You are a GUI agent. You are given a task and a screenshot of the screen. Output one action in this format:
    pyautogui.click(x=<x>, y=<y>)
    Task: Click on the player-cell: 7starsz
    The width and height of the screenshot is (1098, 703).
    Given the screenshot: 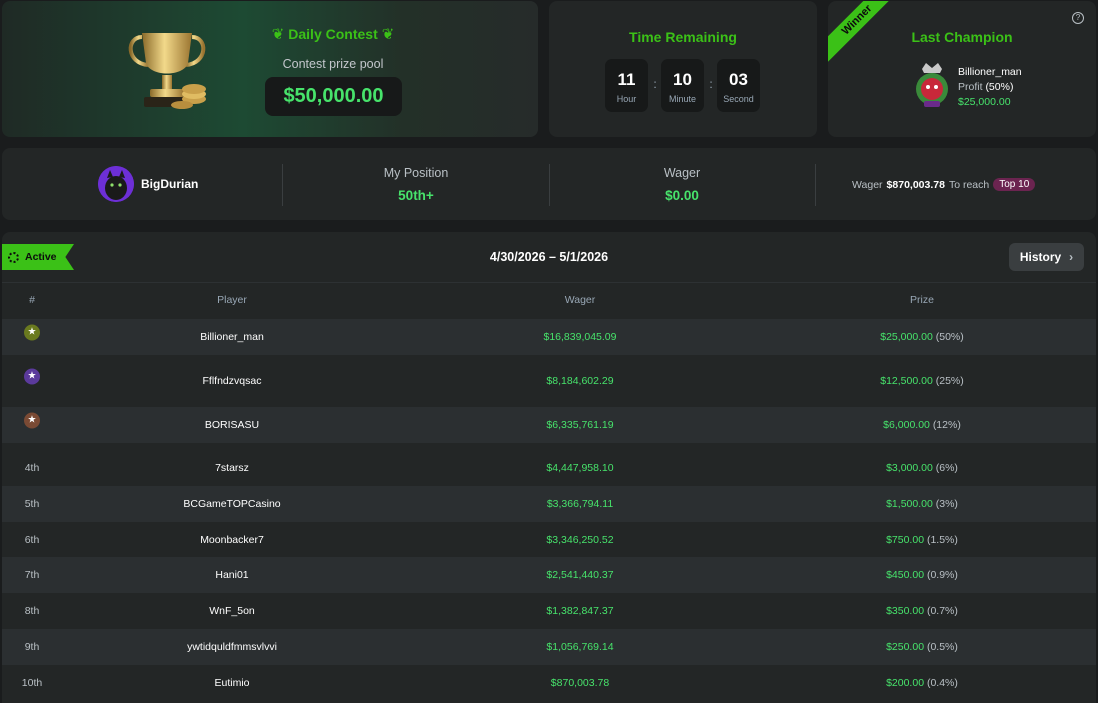 What is the action you would take?
    pyautogui.click(x=232, y=468)
    